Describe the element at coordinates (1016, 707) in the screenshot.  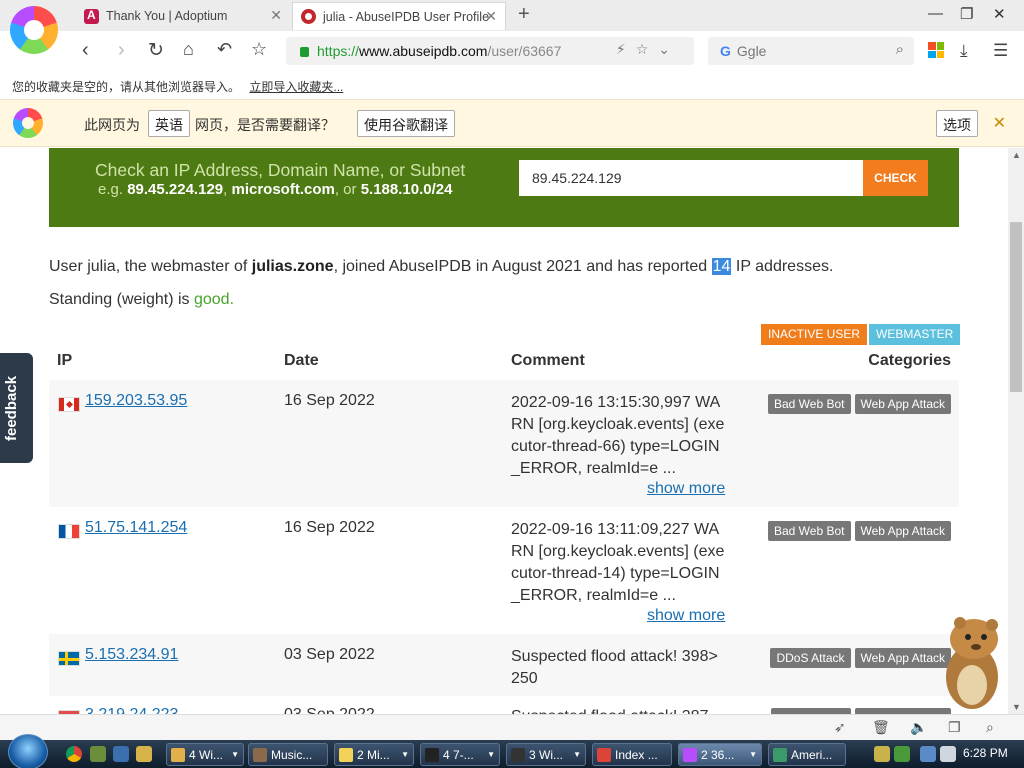
I see `scroll-down-icon: ▼` at that location.